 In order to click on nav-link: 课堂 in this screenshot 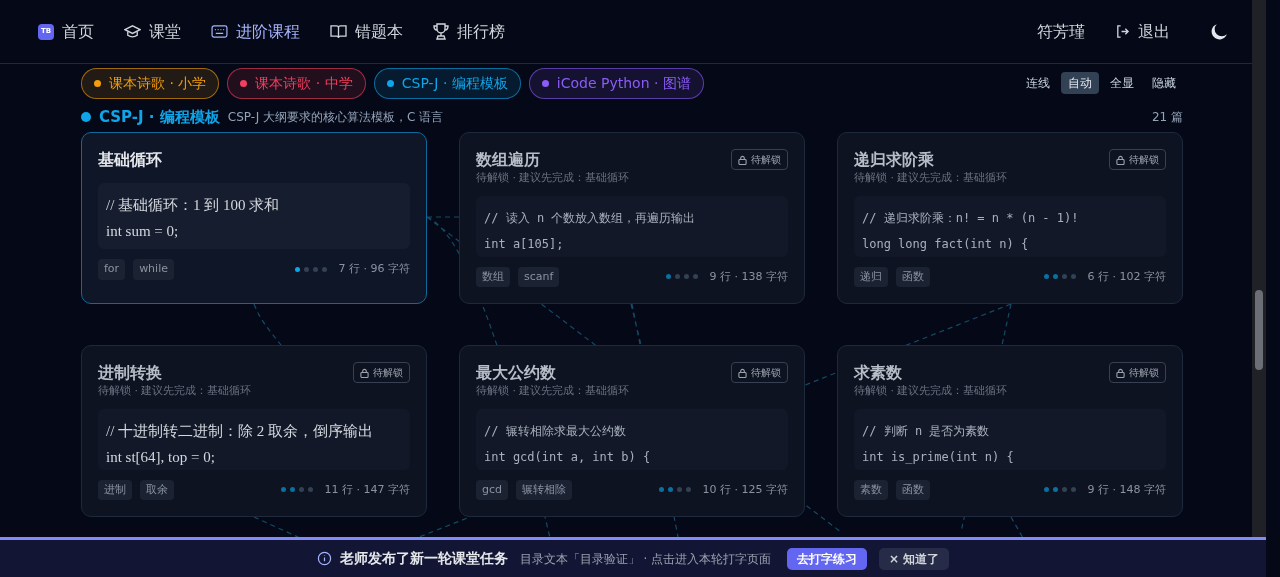, I will do `click(152, 31)`.